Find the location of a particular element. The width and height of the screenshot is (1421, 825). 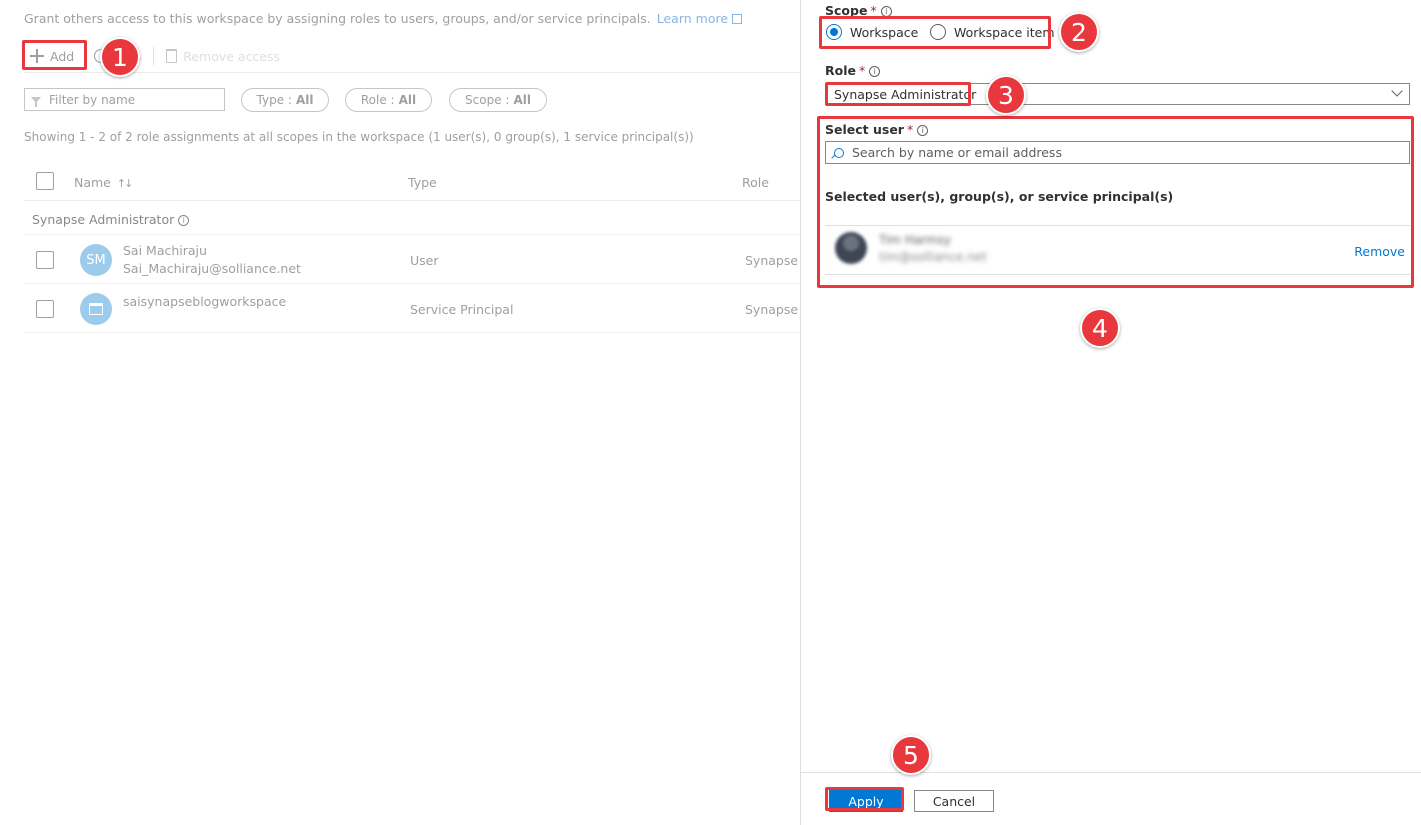

row-name: saisynapseblogworkspace is located at coordinates (205, 301).